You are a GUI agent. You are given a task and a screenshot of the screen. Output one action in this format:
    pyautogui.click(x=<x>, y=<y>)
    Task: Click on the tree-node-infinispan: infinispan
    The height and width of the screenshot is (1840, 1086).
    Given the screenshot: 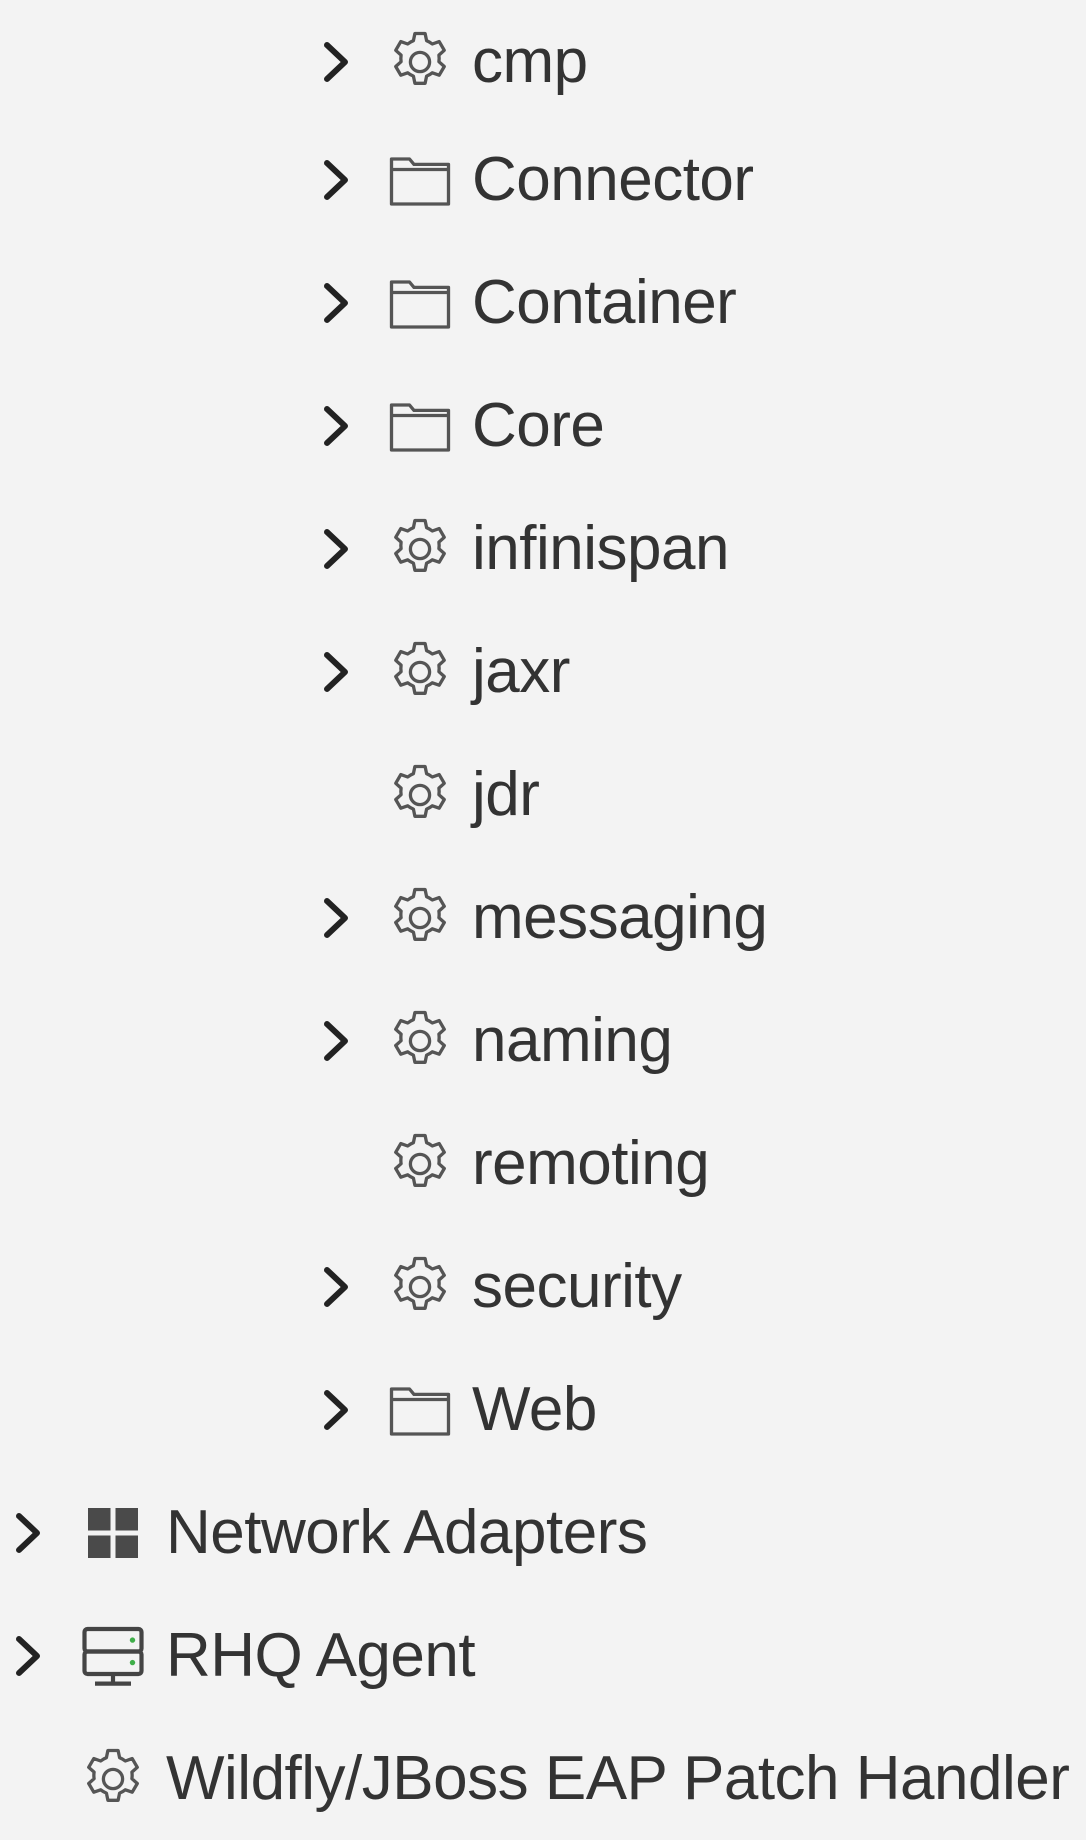 What is the action you would take?
    pyautogui.click(x=523, y=548)
    